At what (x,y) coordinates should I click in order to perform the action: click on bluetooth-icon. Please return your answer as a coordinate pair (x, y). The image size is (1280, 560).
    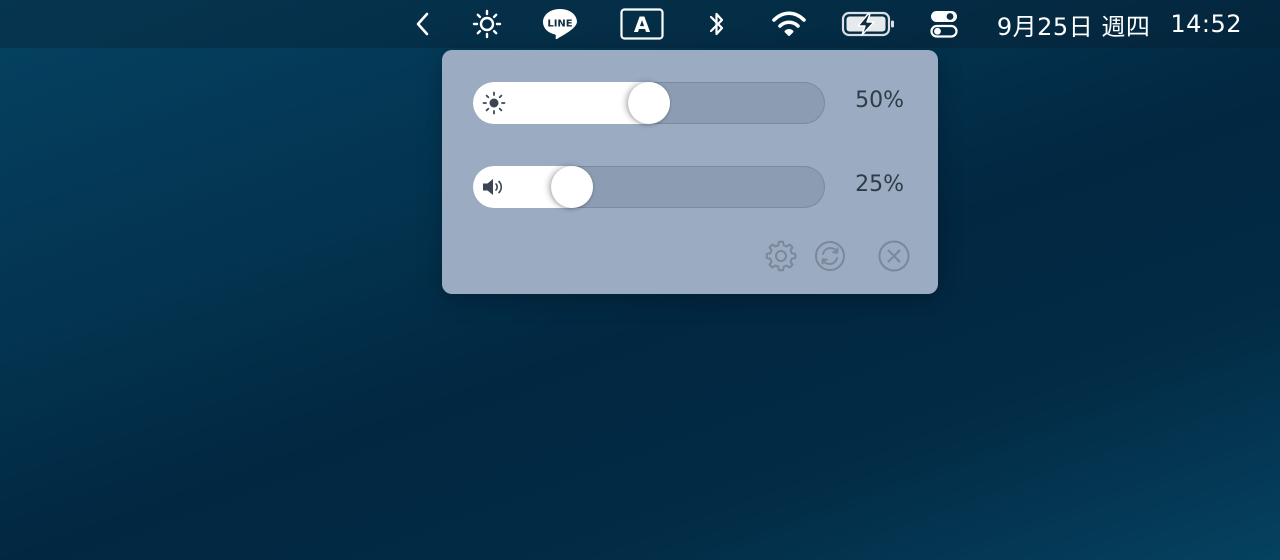
    Looking at the image, I should click on (717, 24).